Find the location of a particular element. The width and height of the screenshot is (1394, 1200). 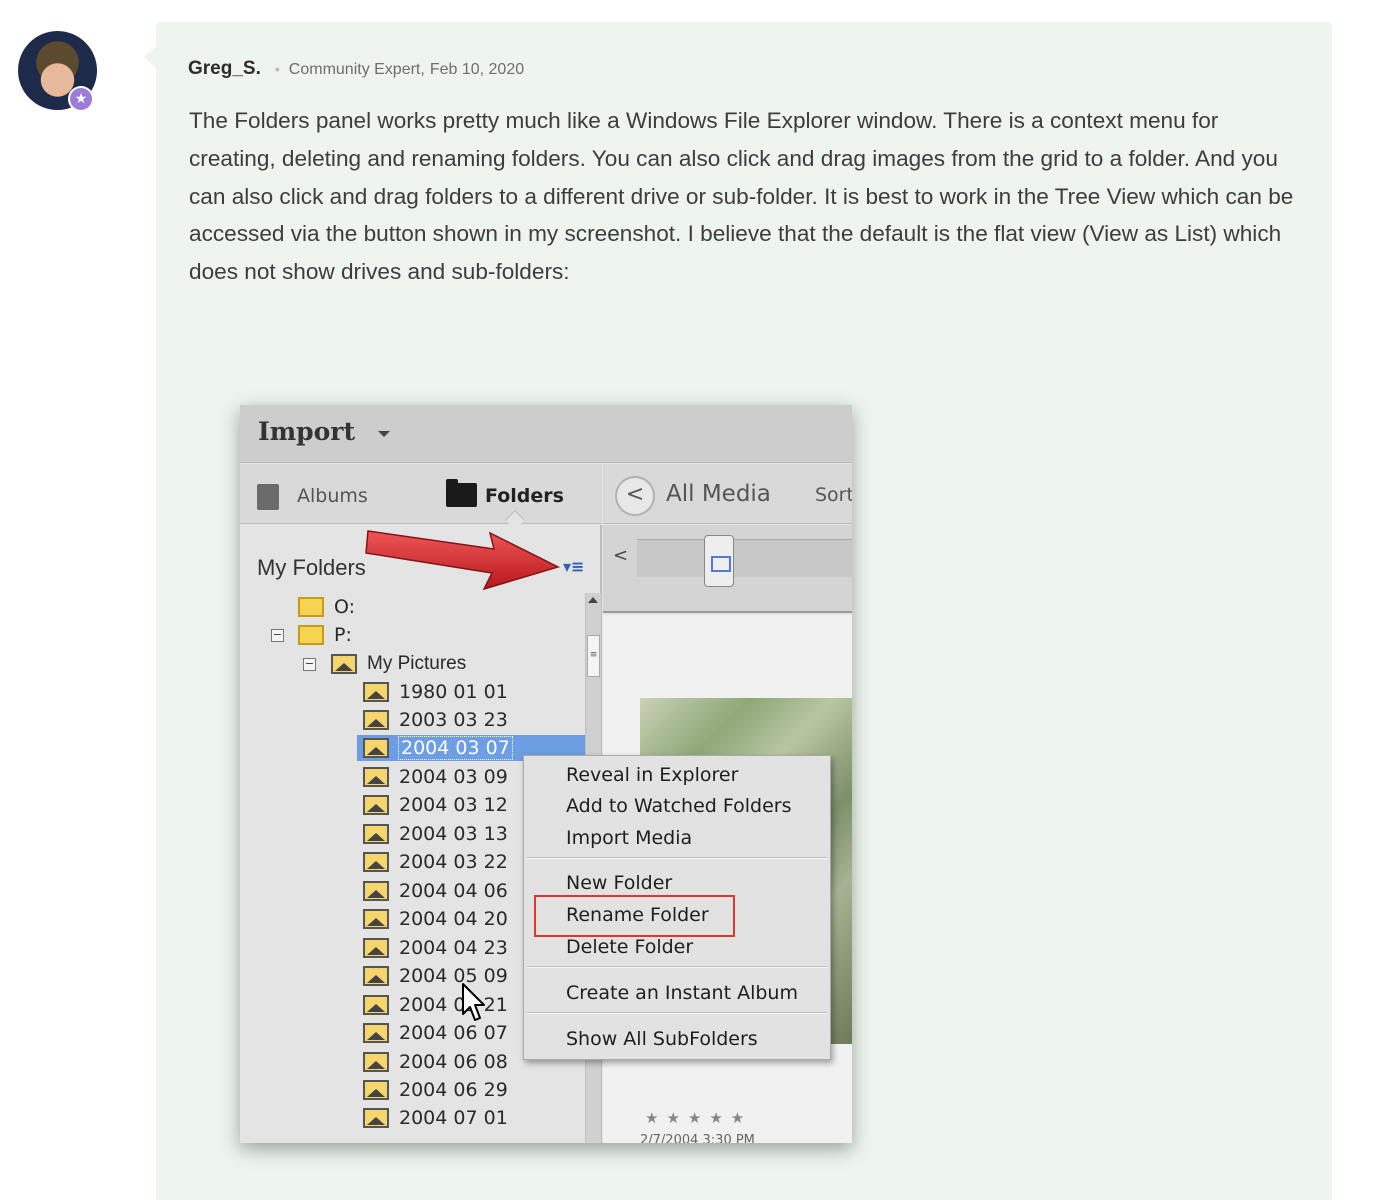

menu-item-delete-folder: Delete Folder is located at coordinates (630, 947).